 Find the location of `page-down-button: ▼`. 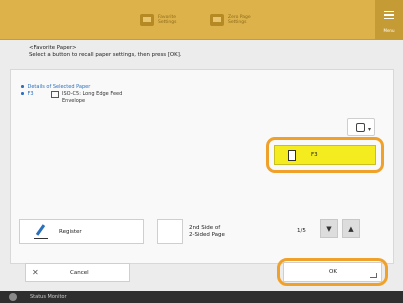

page-down-button: ▼ is located at coordinates (329, 228).